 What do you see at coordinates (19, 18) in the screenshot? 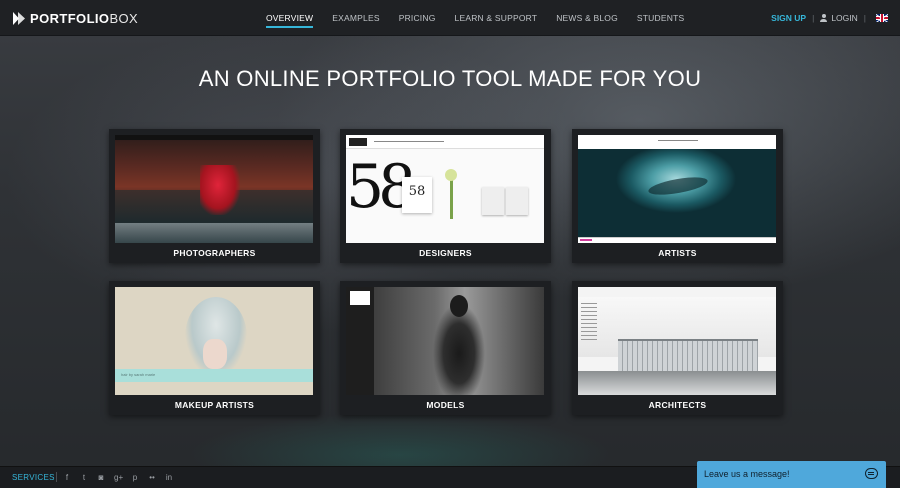
I see `portfoliobox-logo-icon` at bounding box center [19, 18].